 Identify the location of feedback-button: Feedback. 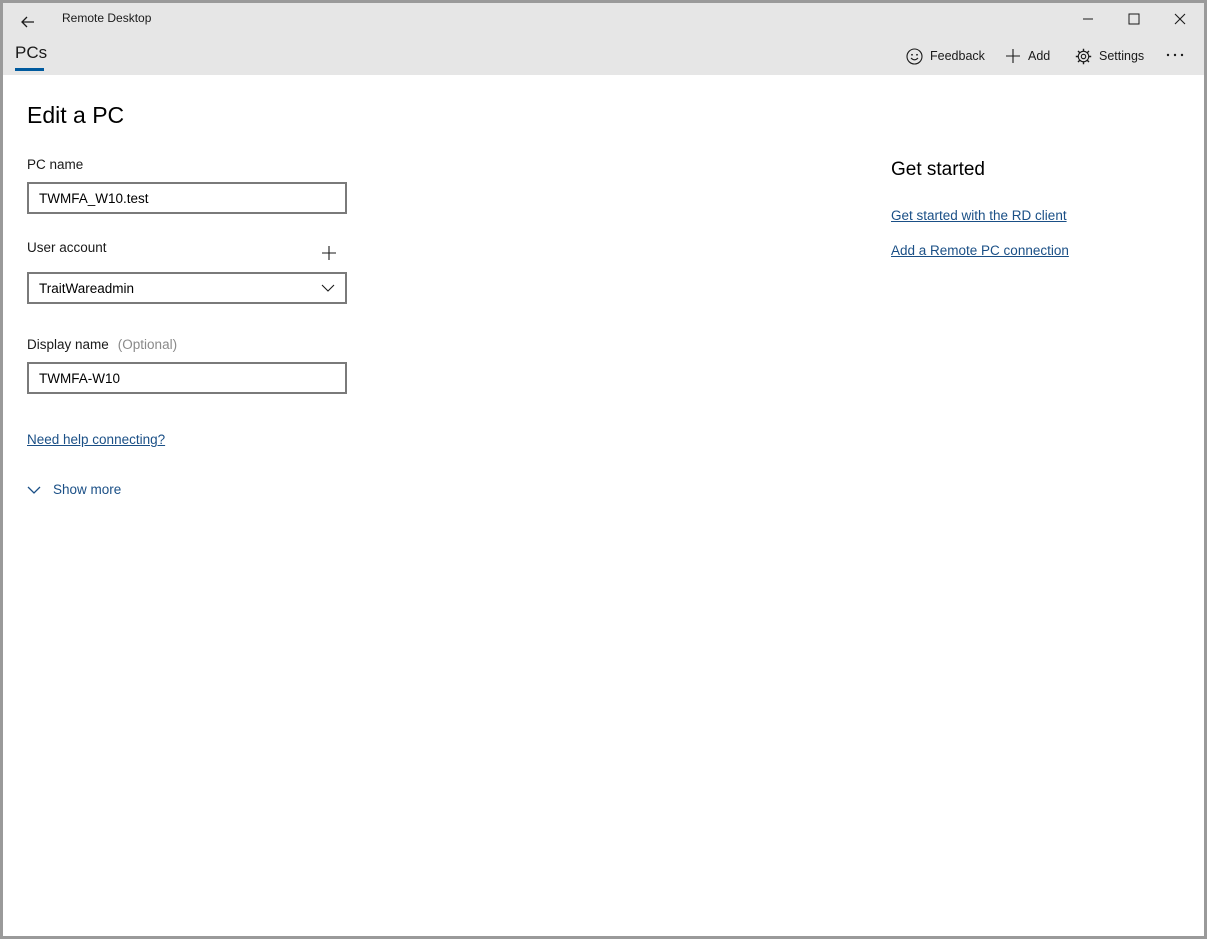
(945, 56).